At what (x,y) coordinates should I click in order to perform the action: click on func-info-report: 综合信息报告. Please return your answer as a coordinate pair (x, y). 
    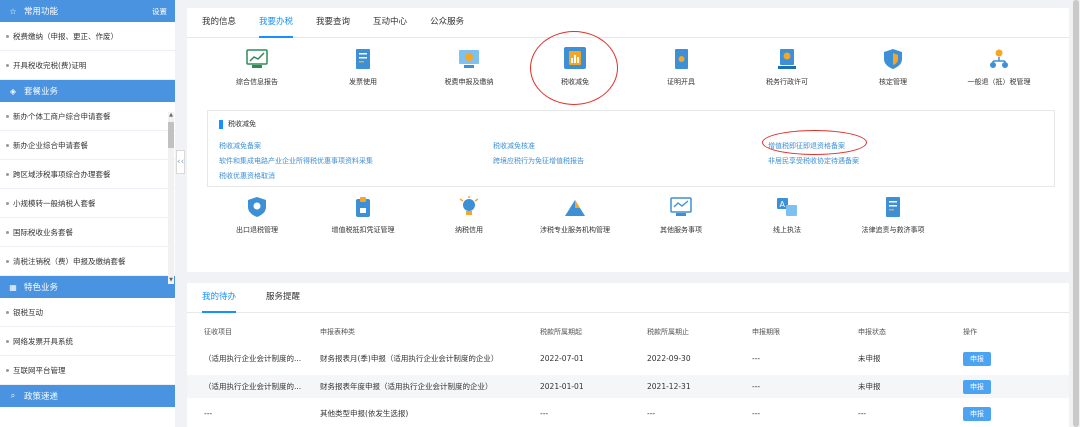
    Looking at the image, I should click on (257, 67).